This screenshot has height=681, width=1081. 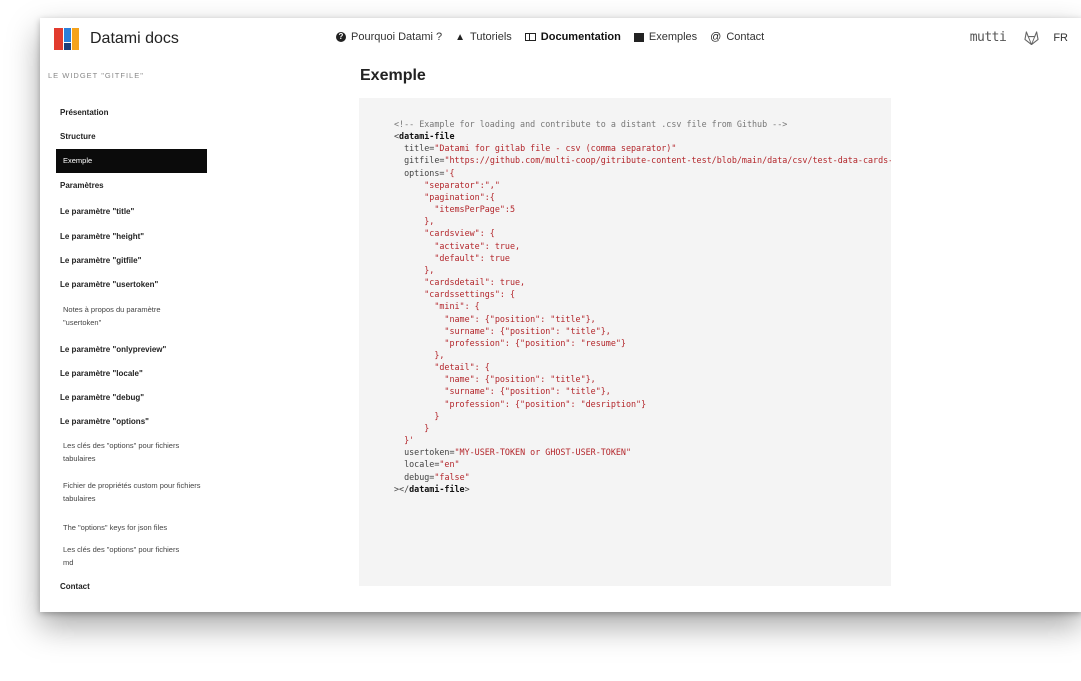 What do you see at coordinates (109, 284) in the screenshot?
I see `sidebar-item-usertoken: Le paramètre "usertoken"` at bounding box center [109, 284].